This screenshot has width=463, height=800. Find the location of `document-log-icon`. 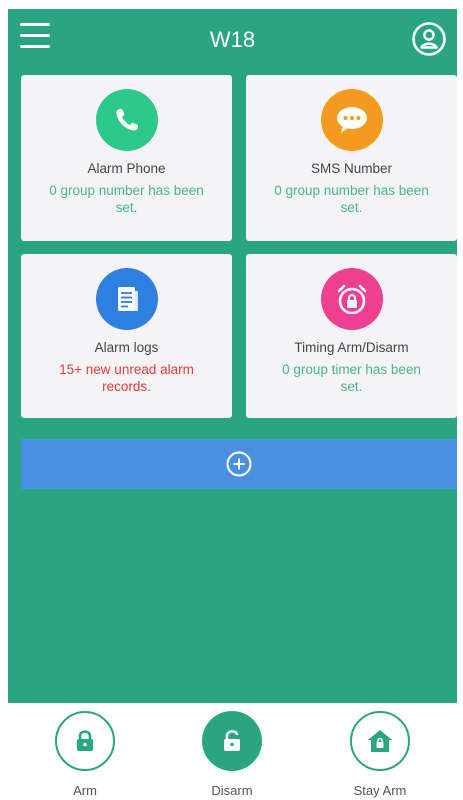

document-log-icon is located at coordinates (126, 299).